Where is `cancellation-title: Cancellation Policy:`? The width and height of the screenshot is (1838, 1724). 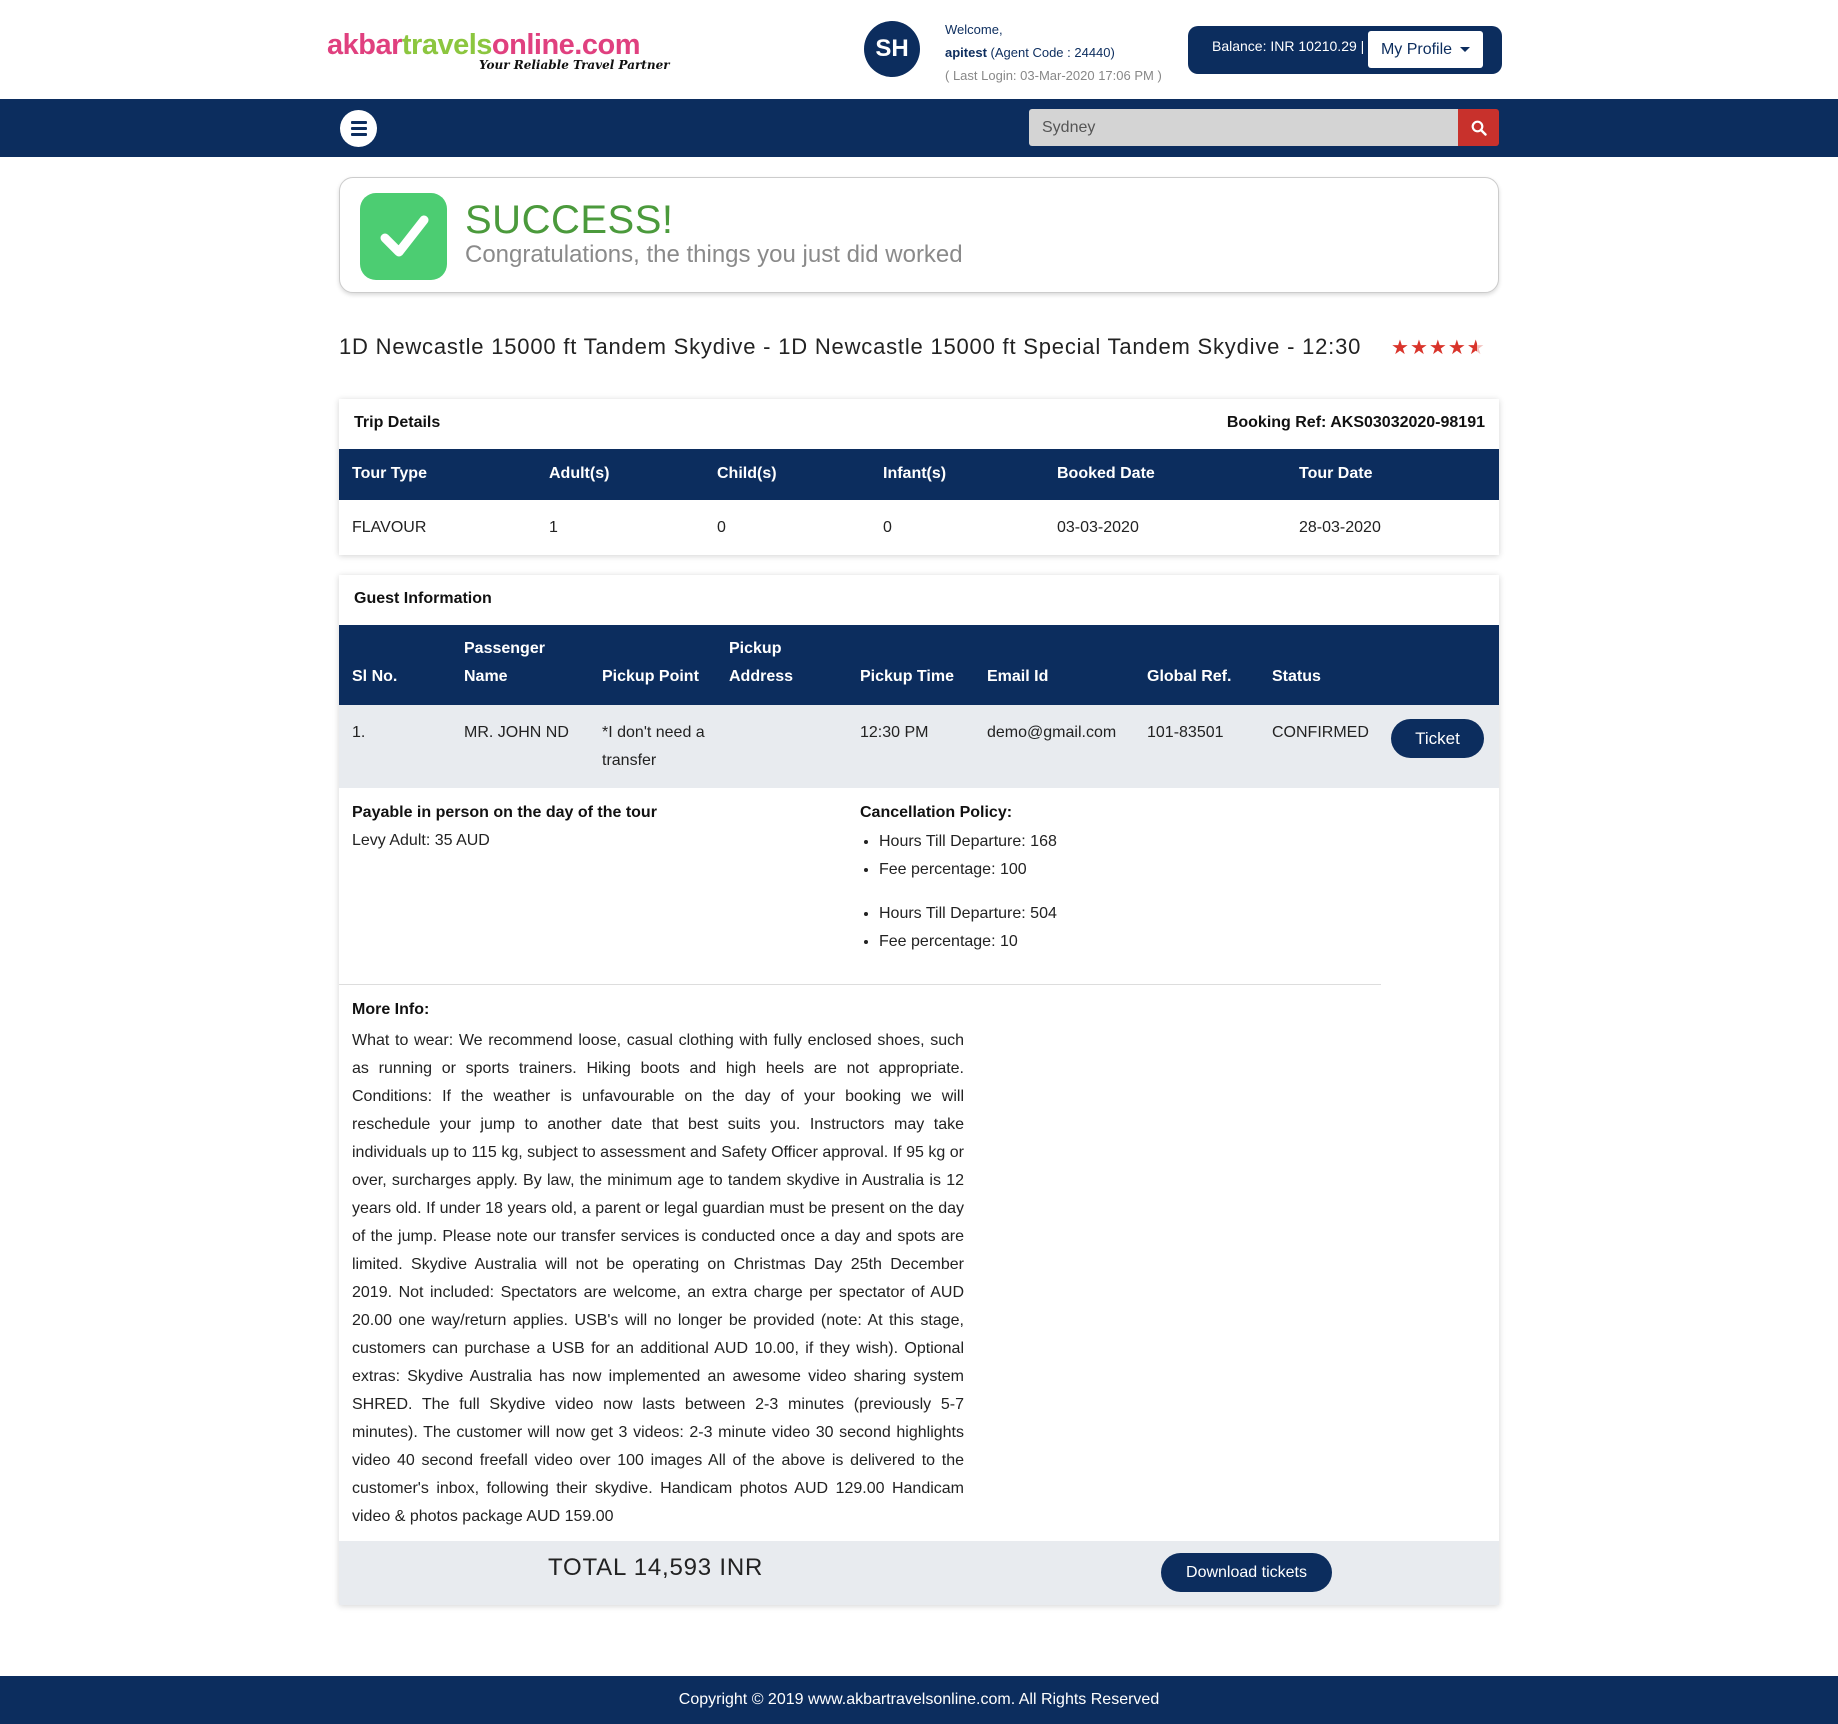 cancellation-title: Cancellation Policy: is located at coordinates (936, 812).